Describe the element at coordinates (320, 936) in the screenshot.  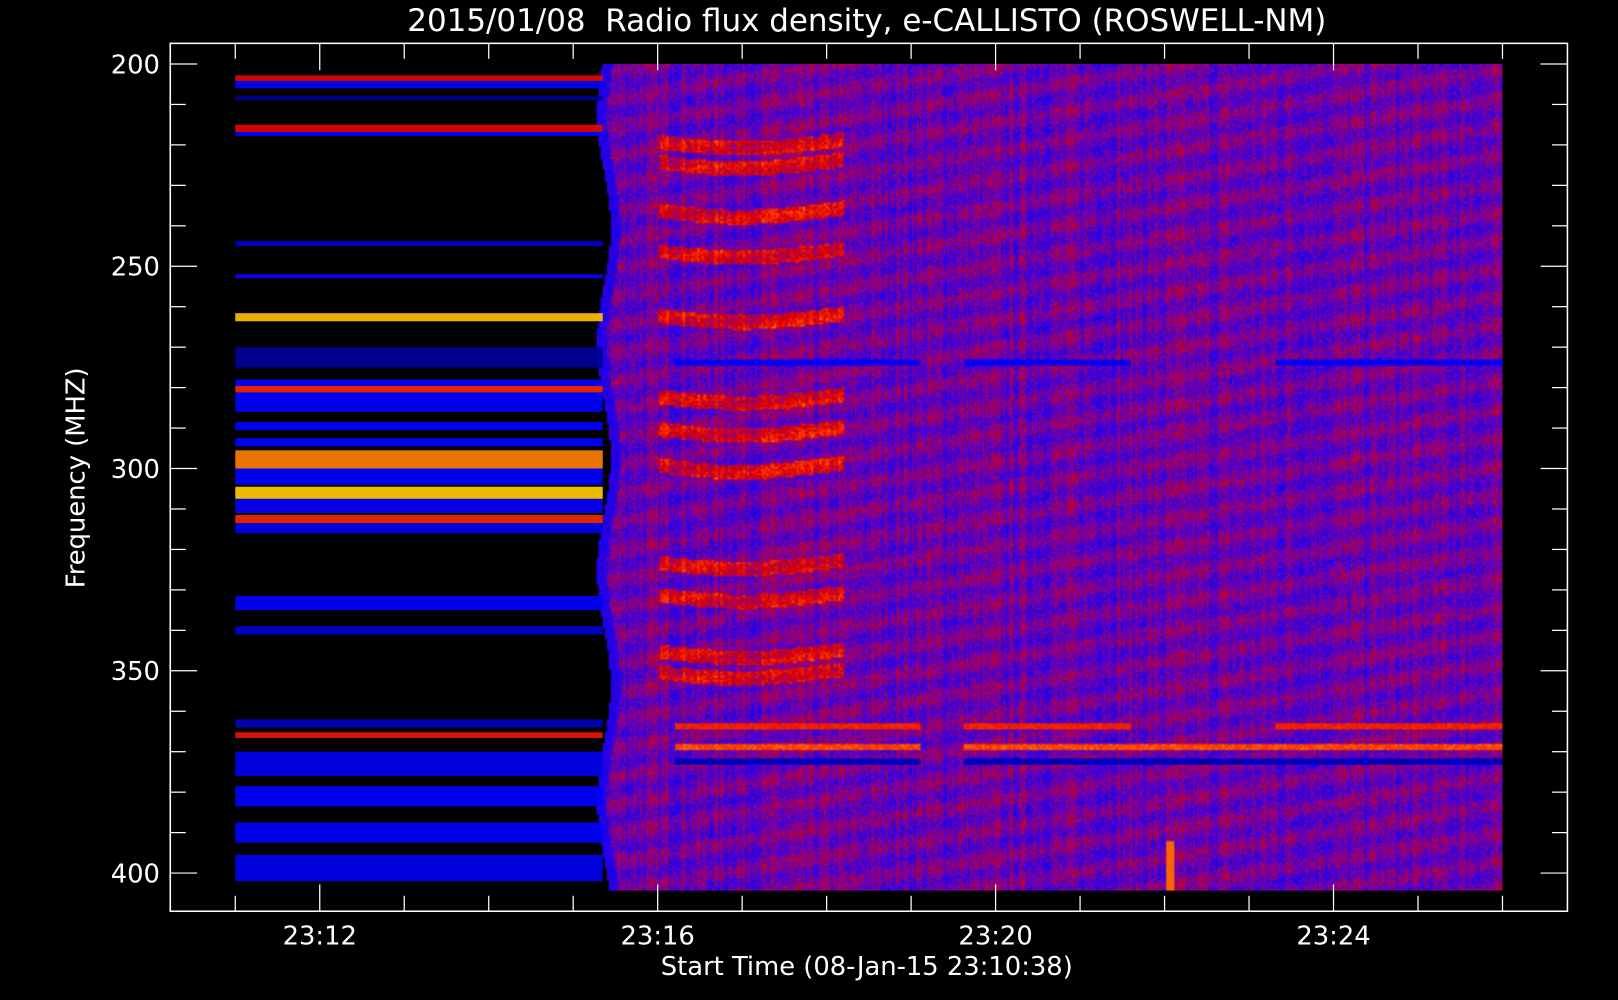
I see `x-tick-label: 23:12` at that location.